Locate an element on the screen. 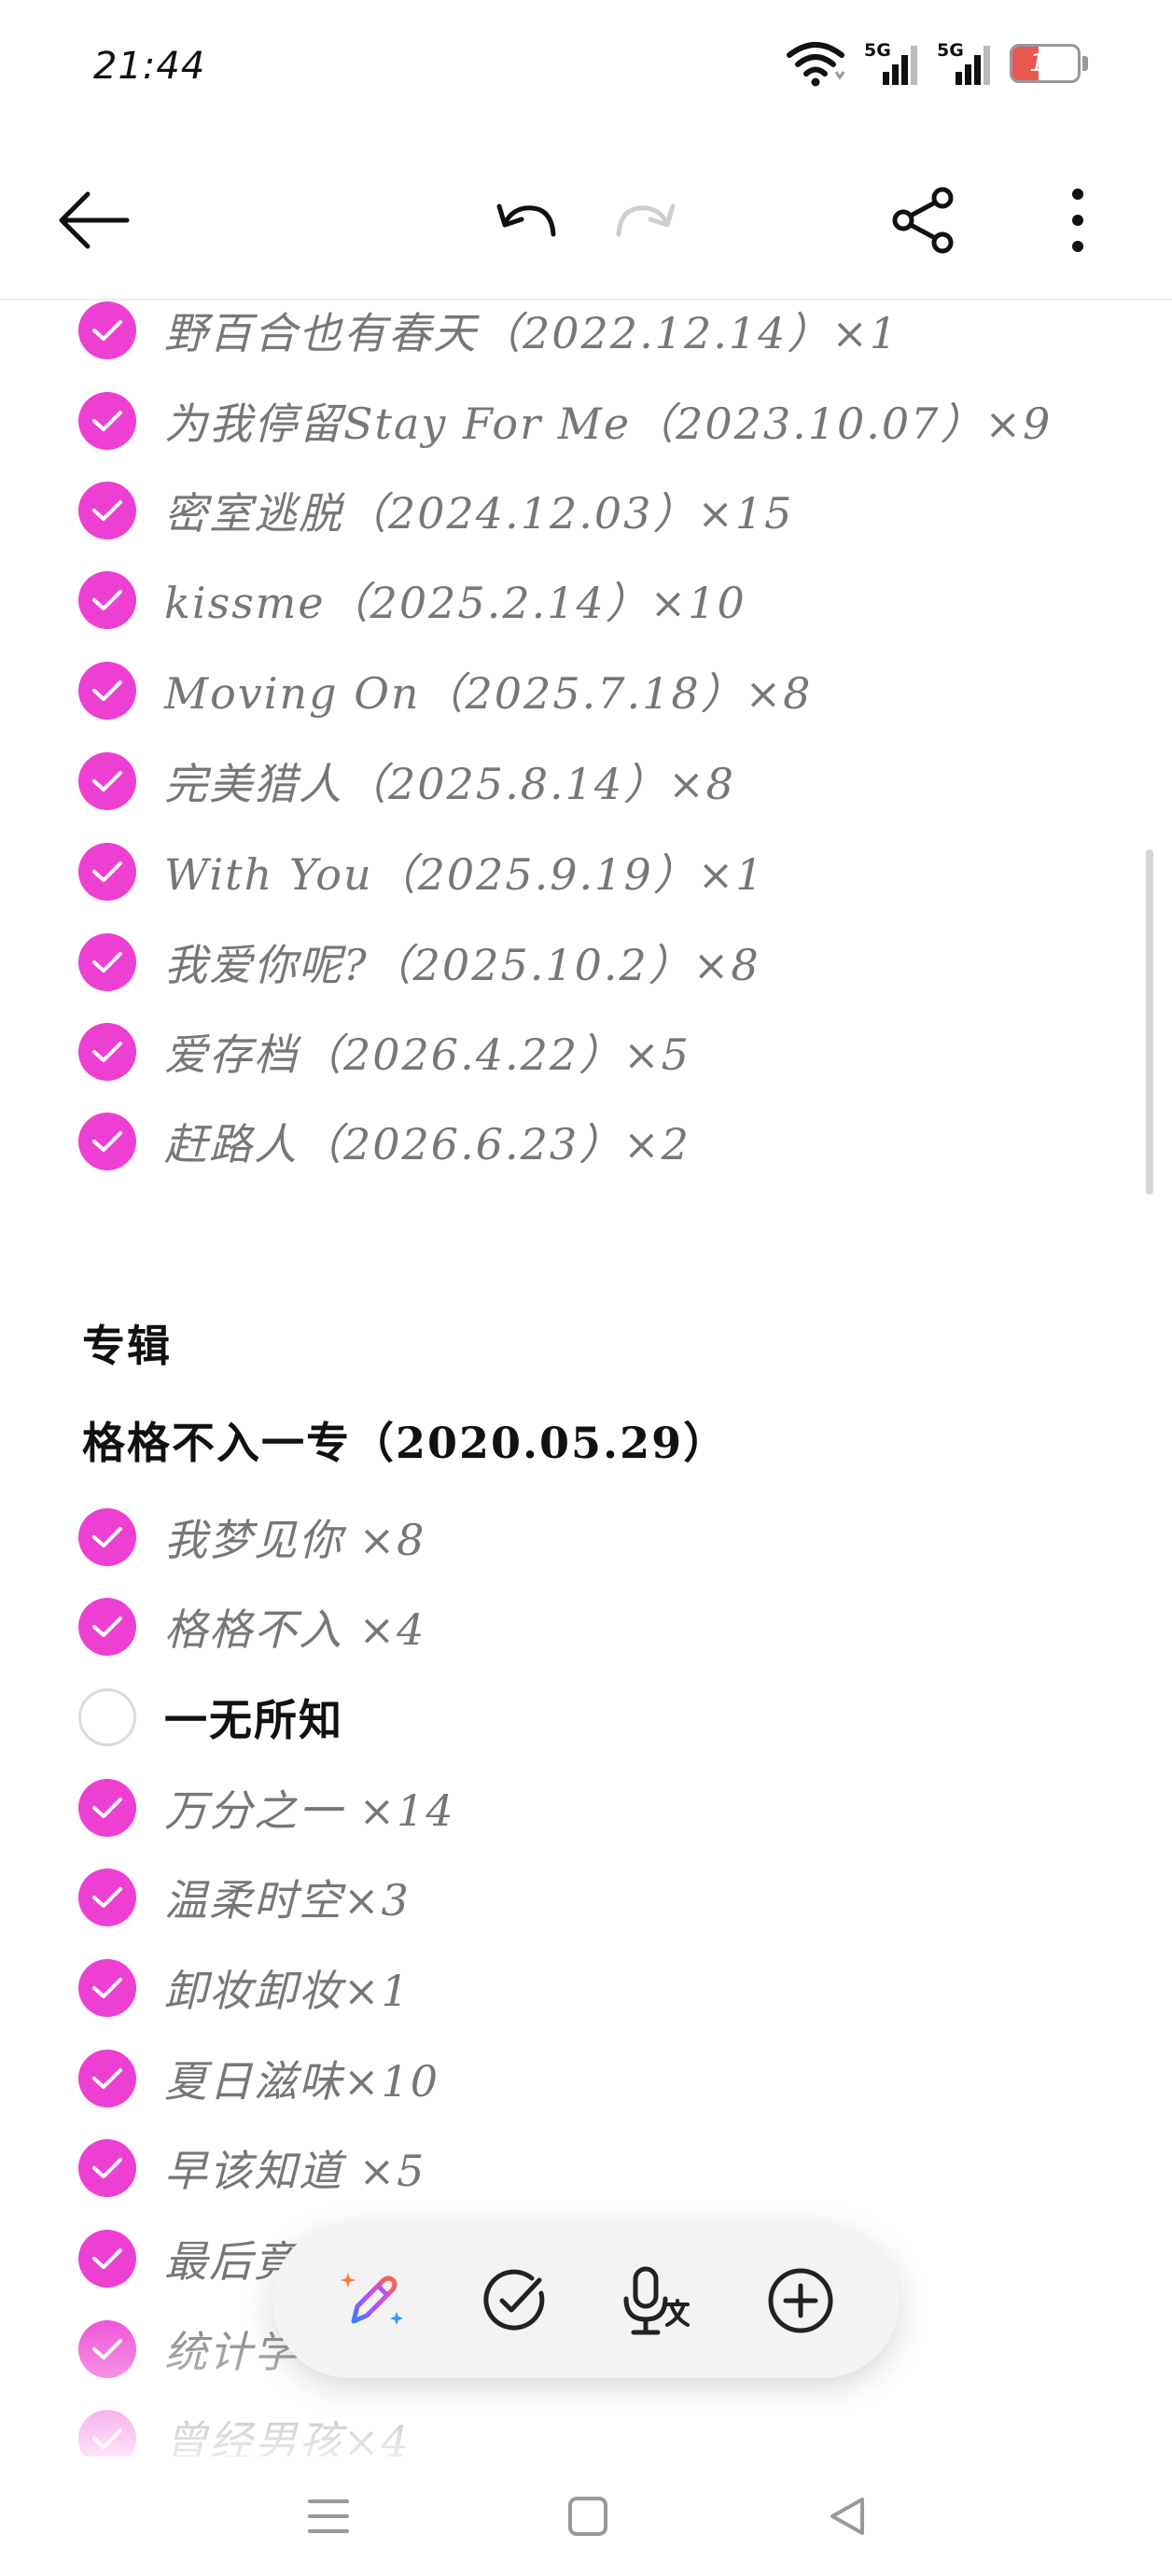 The image size is (1172, 2576). checklist-item: 为我停留Stay For Me（2023.10.07）×9 is located at coordinates (565, 421).